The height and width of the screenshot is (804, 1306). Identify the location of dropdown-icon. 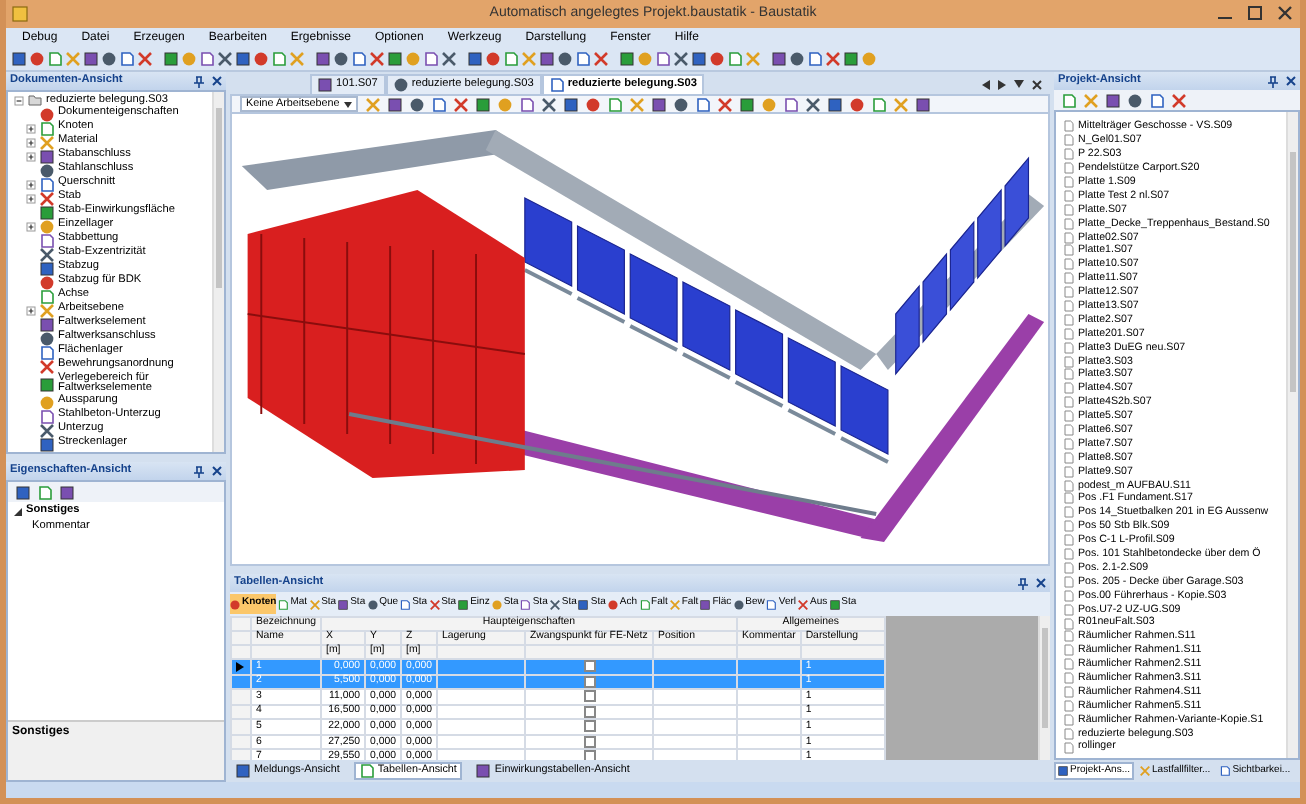
(1019, 84).